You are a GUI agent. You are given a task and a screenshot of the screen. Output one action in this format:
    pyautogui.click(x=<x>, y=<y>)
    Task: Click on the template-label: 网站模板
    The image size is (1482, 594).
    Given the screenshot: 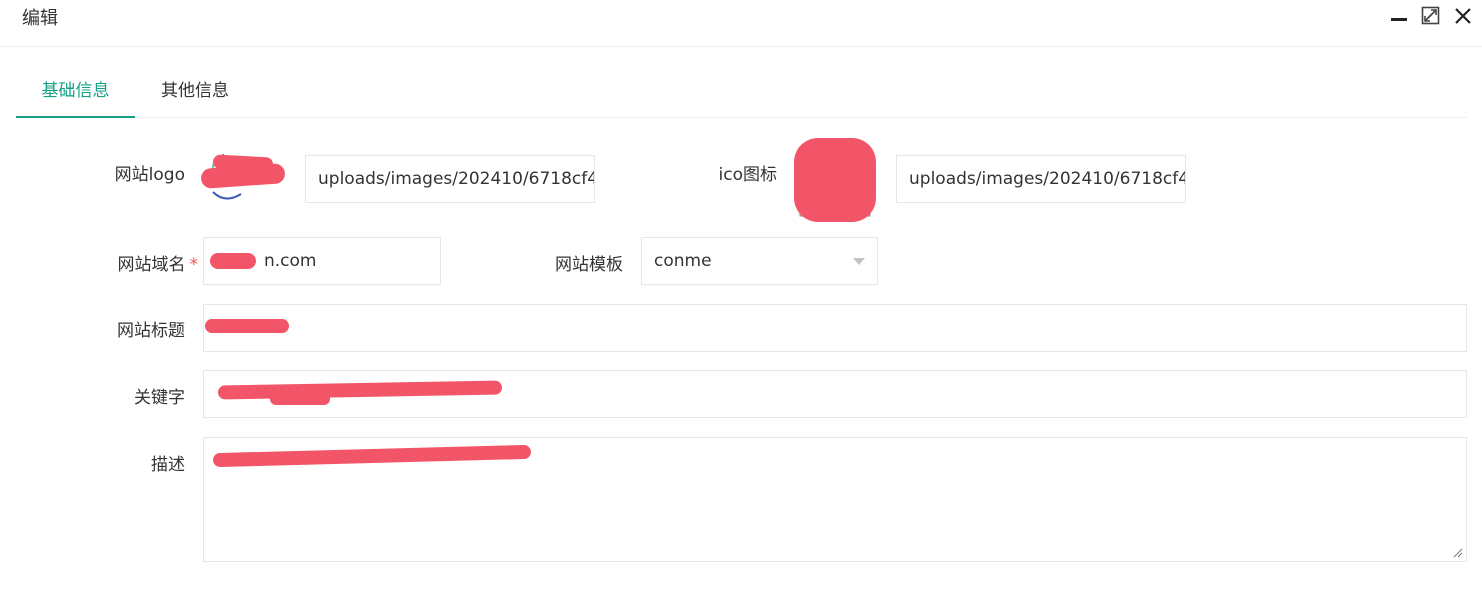 What is the action you would take?
    pyautogui.click(x=589, y=265)
    